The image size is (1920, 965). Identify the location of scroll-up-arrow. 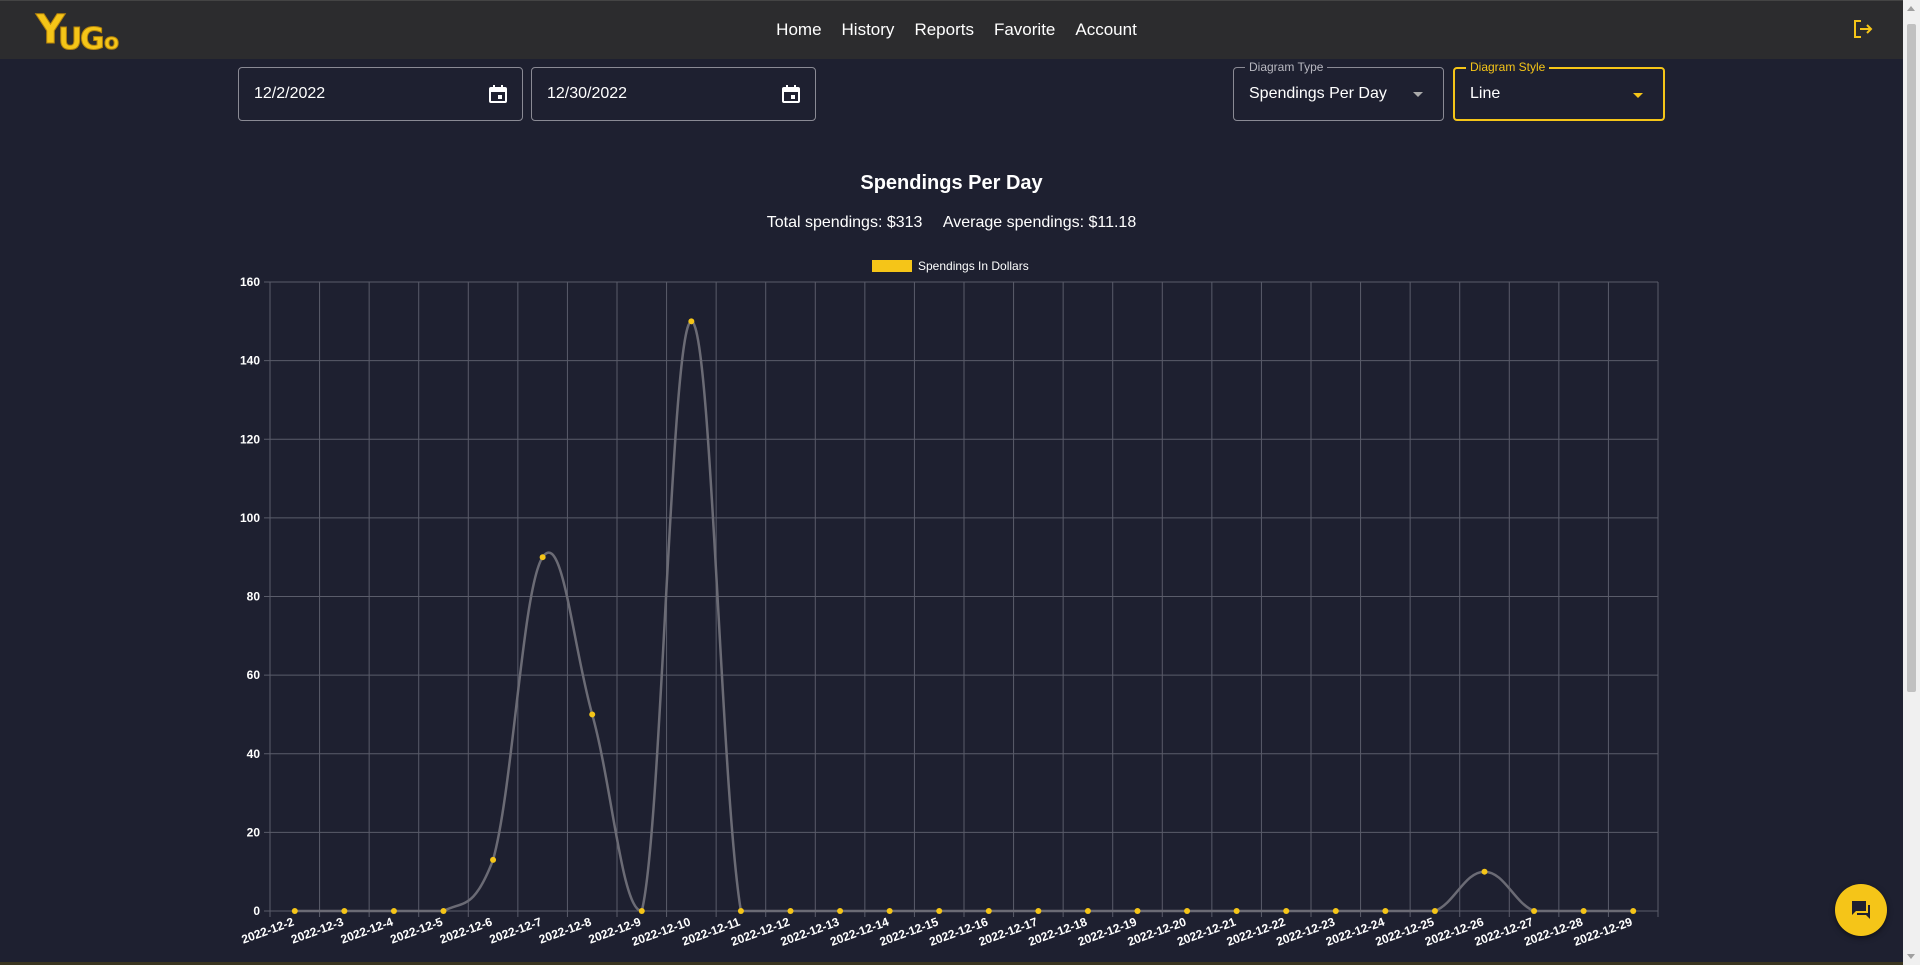
(1911, 8).